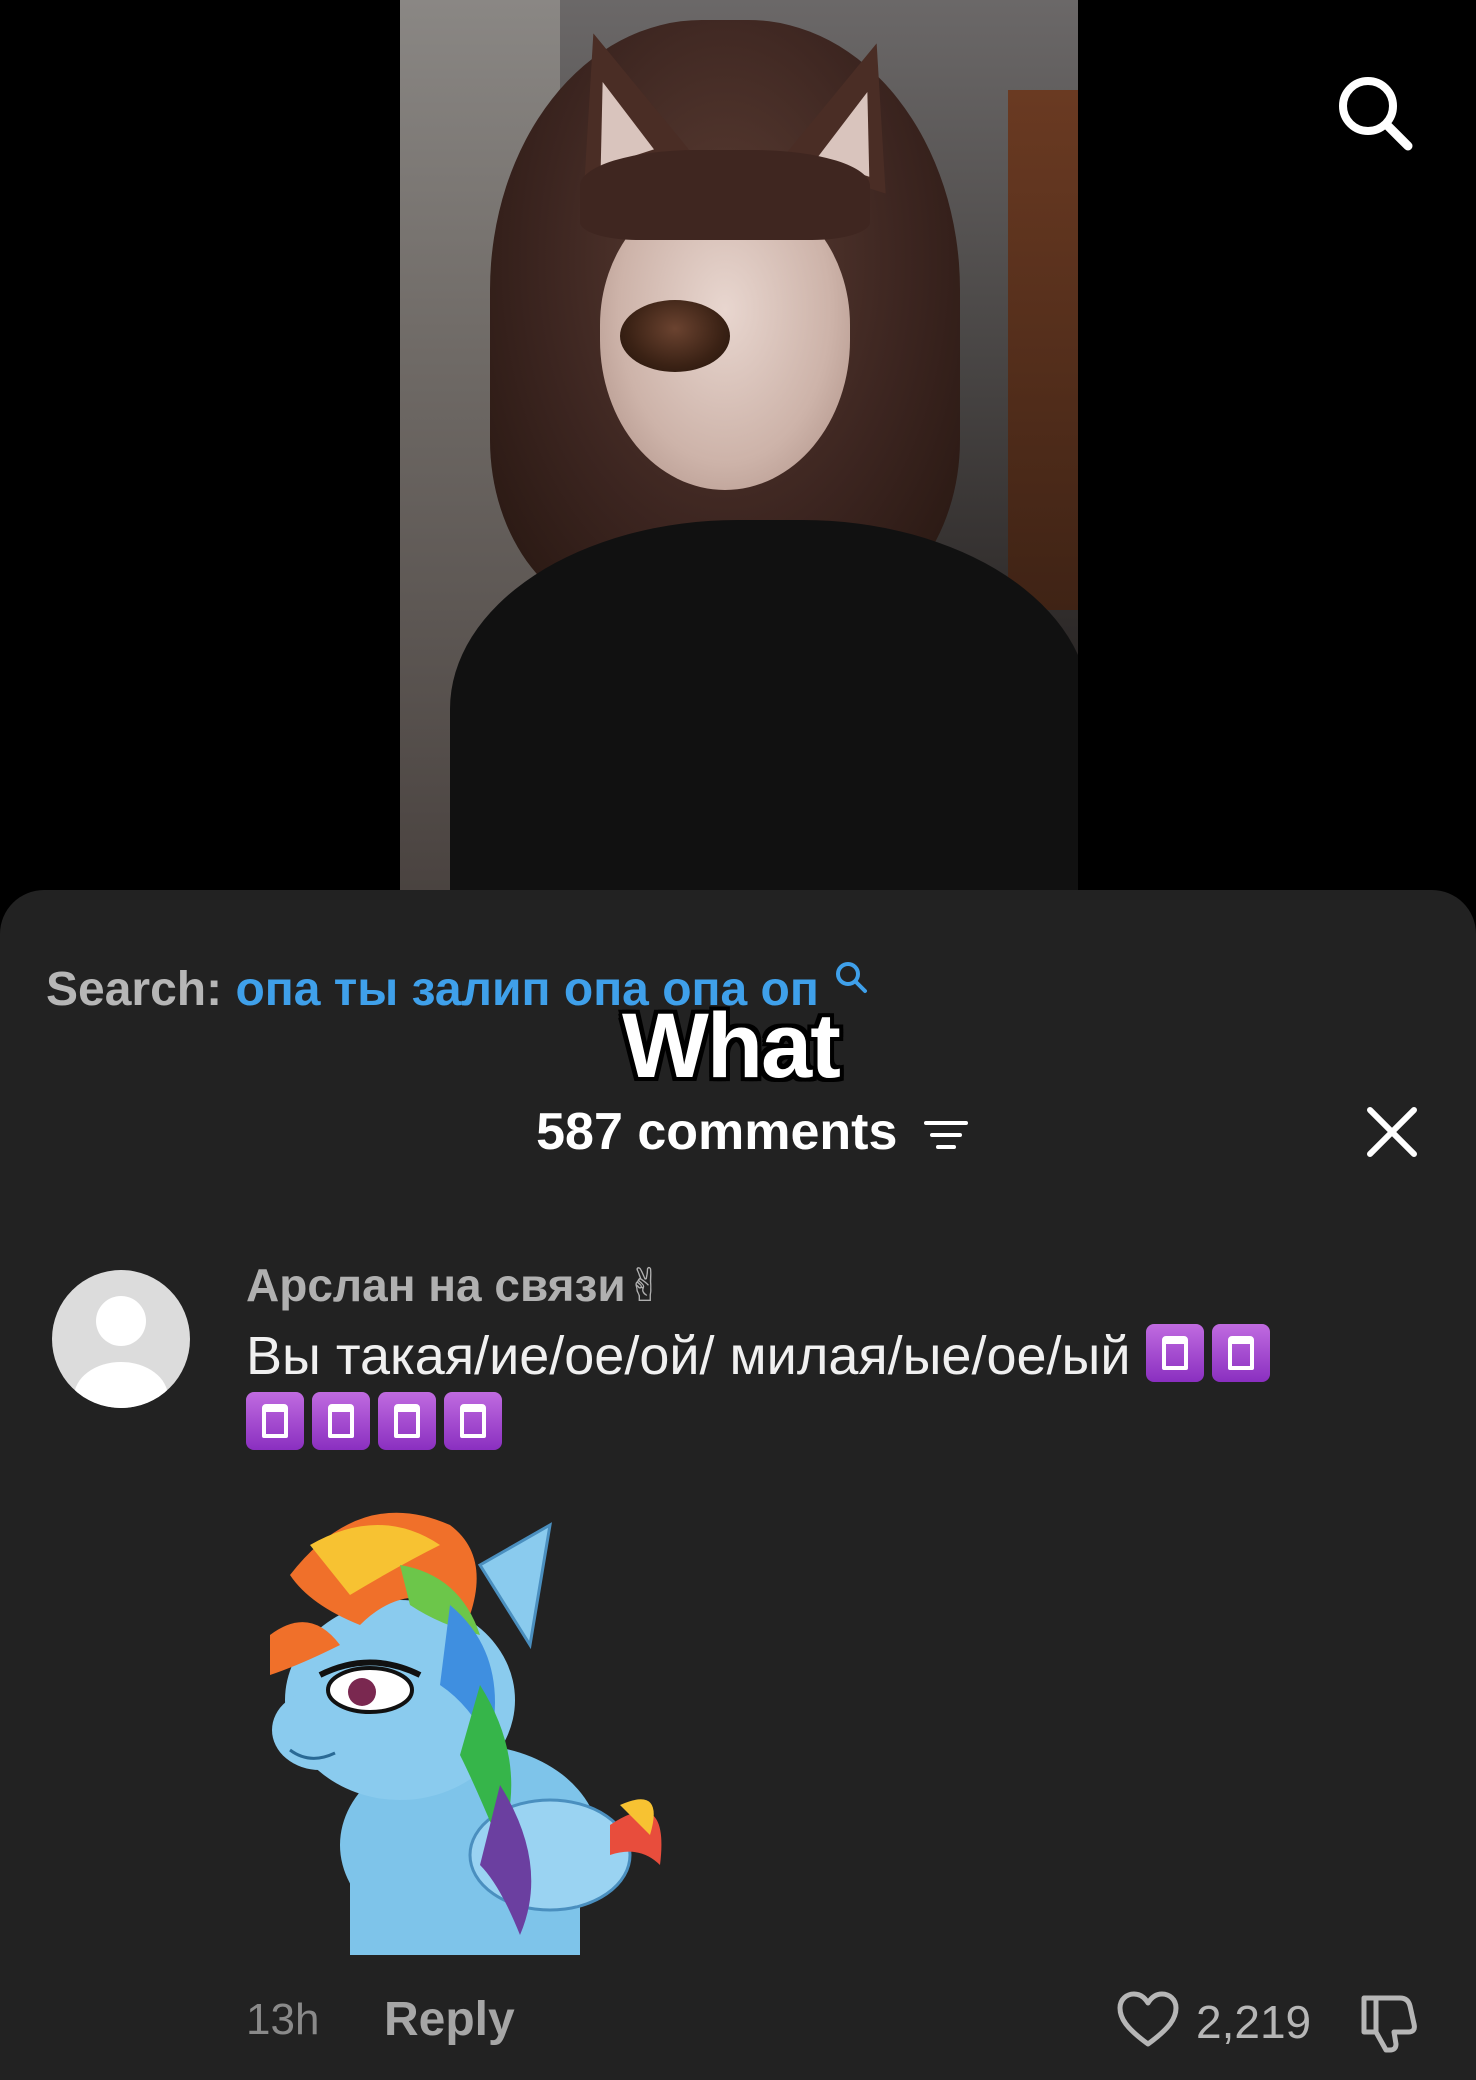  Describe the element at coordinates (449, 2019) in the screenshot. I see `reply-button: Reply` at that location.